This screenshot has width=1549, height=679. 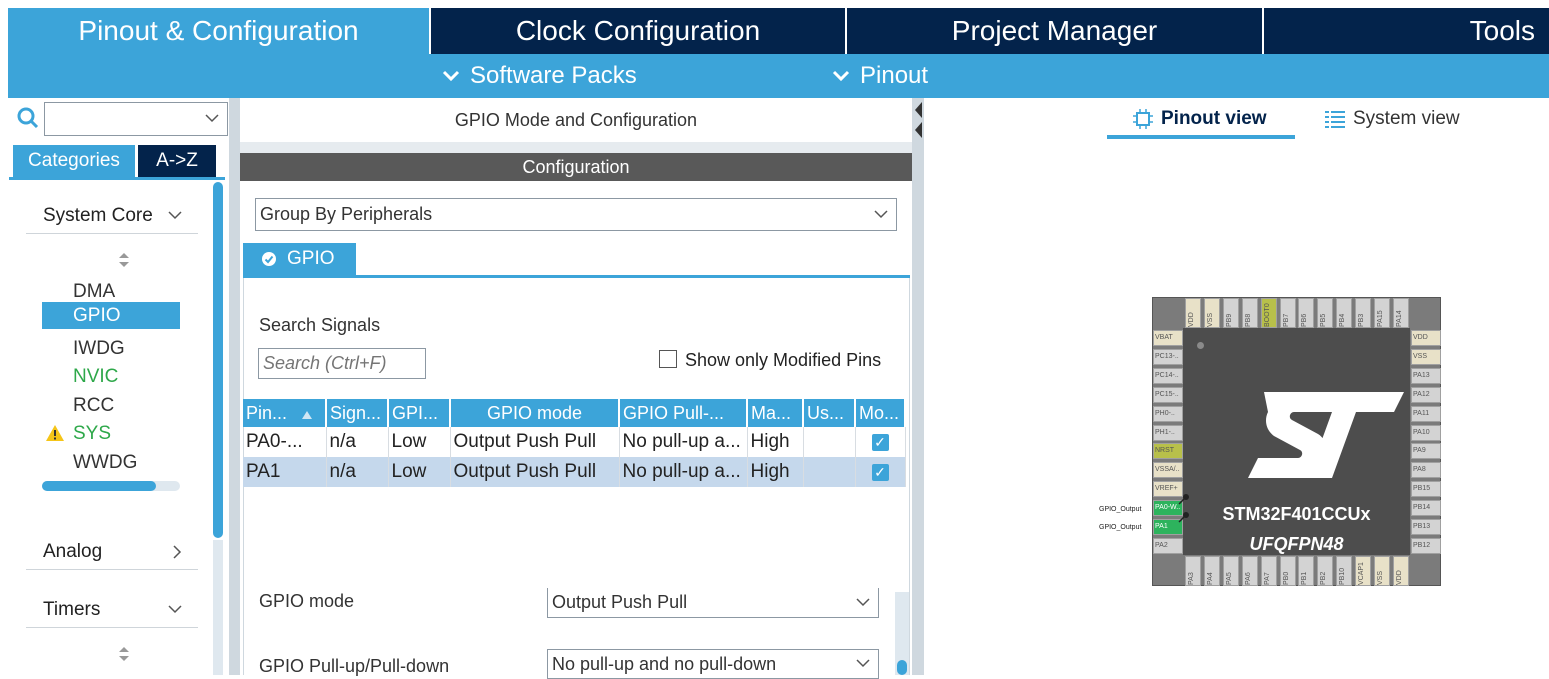 What do you see at coordinates (1200, 119) in the screenshot?
I see `pinout-view-tab: Pinout view` at bounding box center [1200, 119].